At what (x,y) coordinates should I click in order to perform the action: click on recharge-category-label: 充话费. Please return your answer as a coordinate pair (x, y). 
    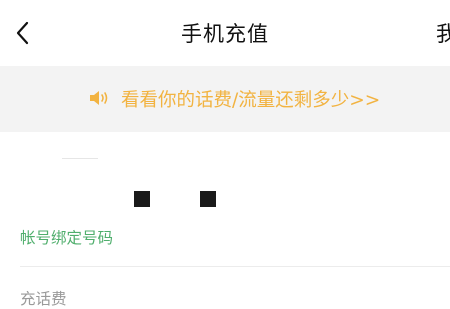
    Looking at the image, I should click on (43, 299).